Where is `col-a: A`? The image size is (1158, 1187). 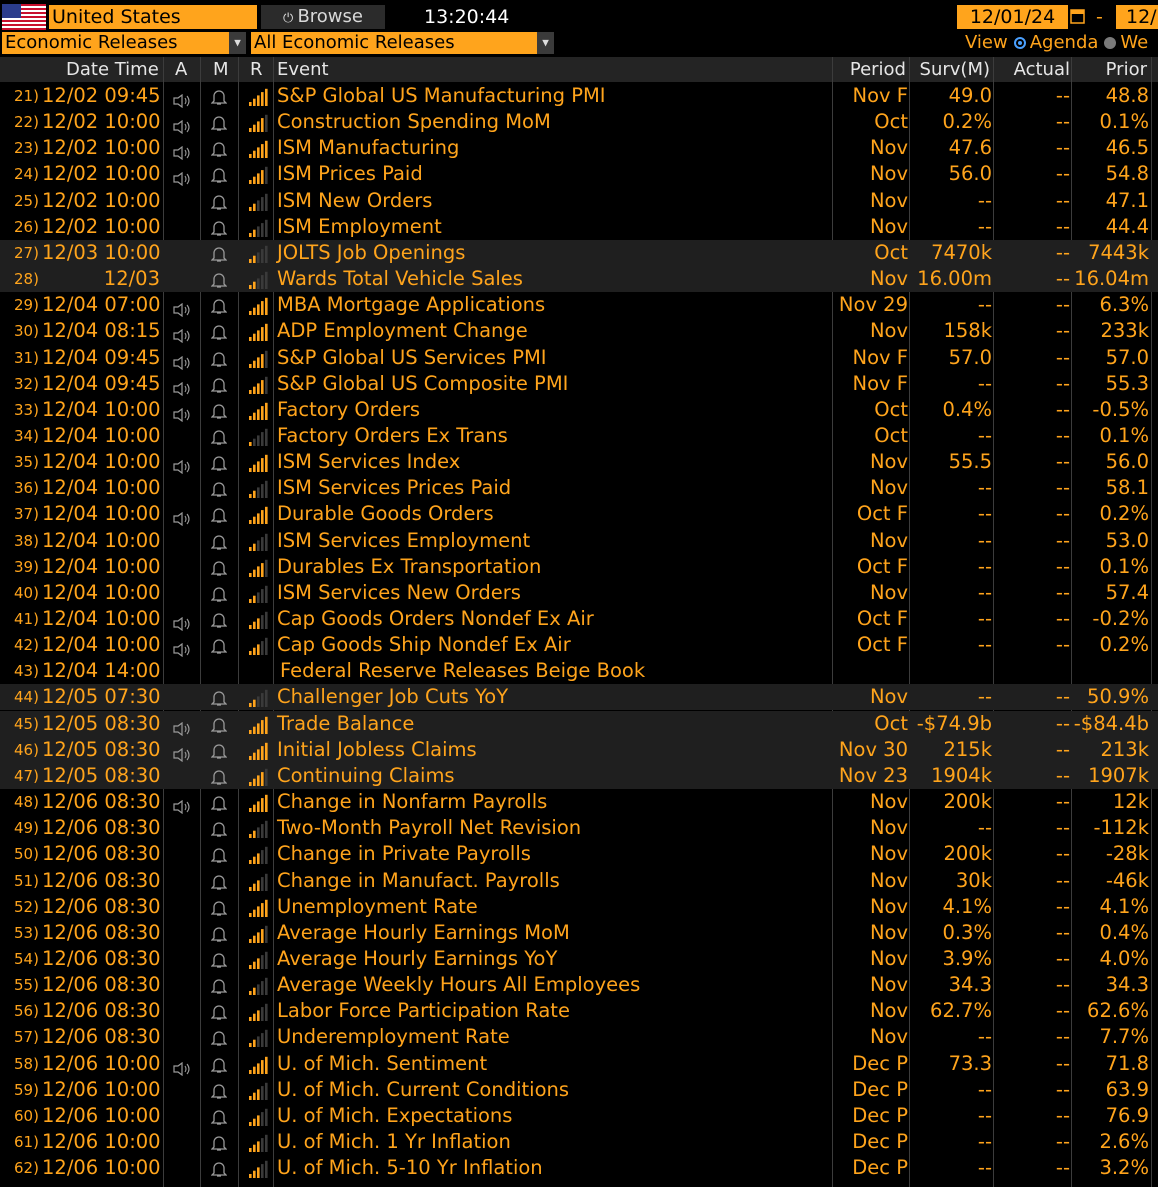
col-a: A is located at coordinates (181, 69).